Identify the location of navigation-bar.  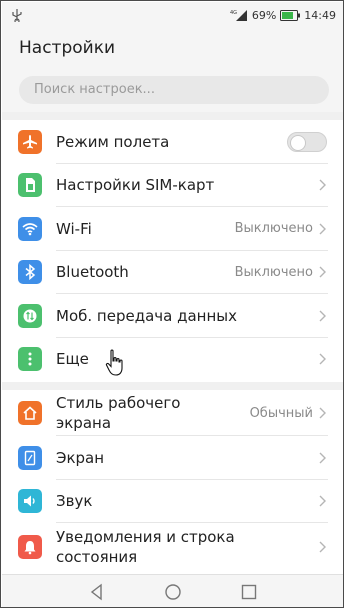
(172, 590).